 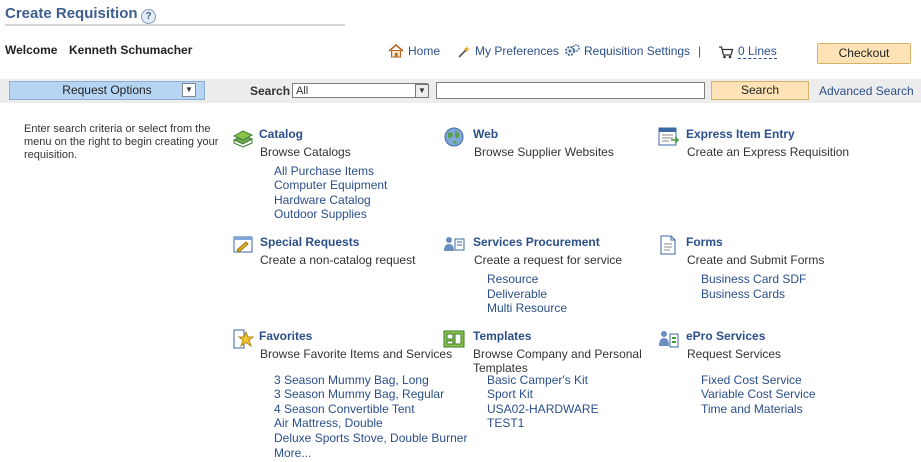 What do you see at coordinates (328, 423) in the screenshot?
I see `favorites-item: Air Mattress, Double` at bounding box center [328, 423].